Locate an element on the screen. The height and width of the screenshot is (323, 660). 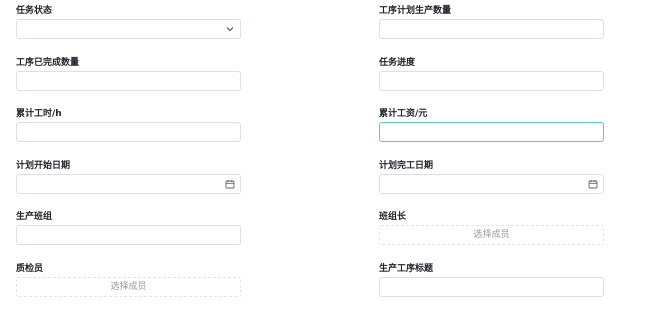
planned-qty-label: 工序计划生产数量 is located at coordinates (415, 11).